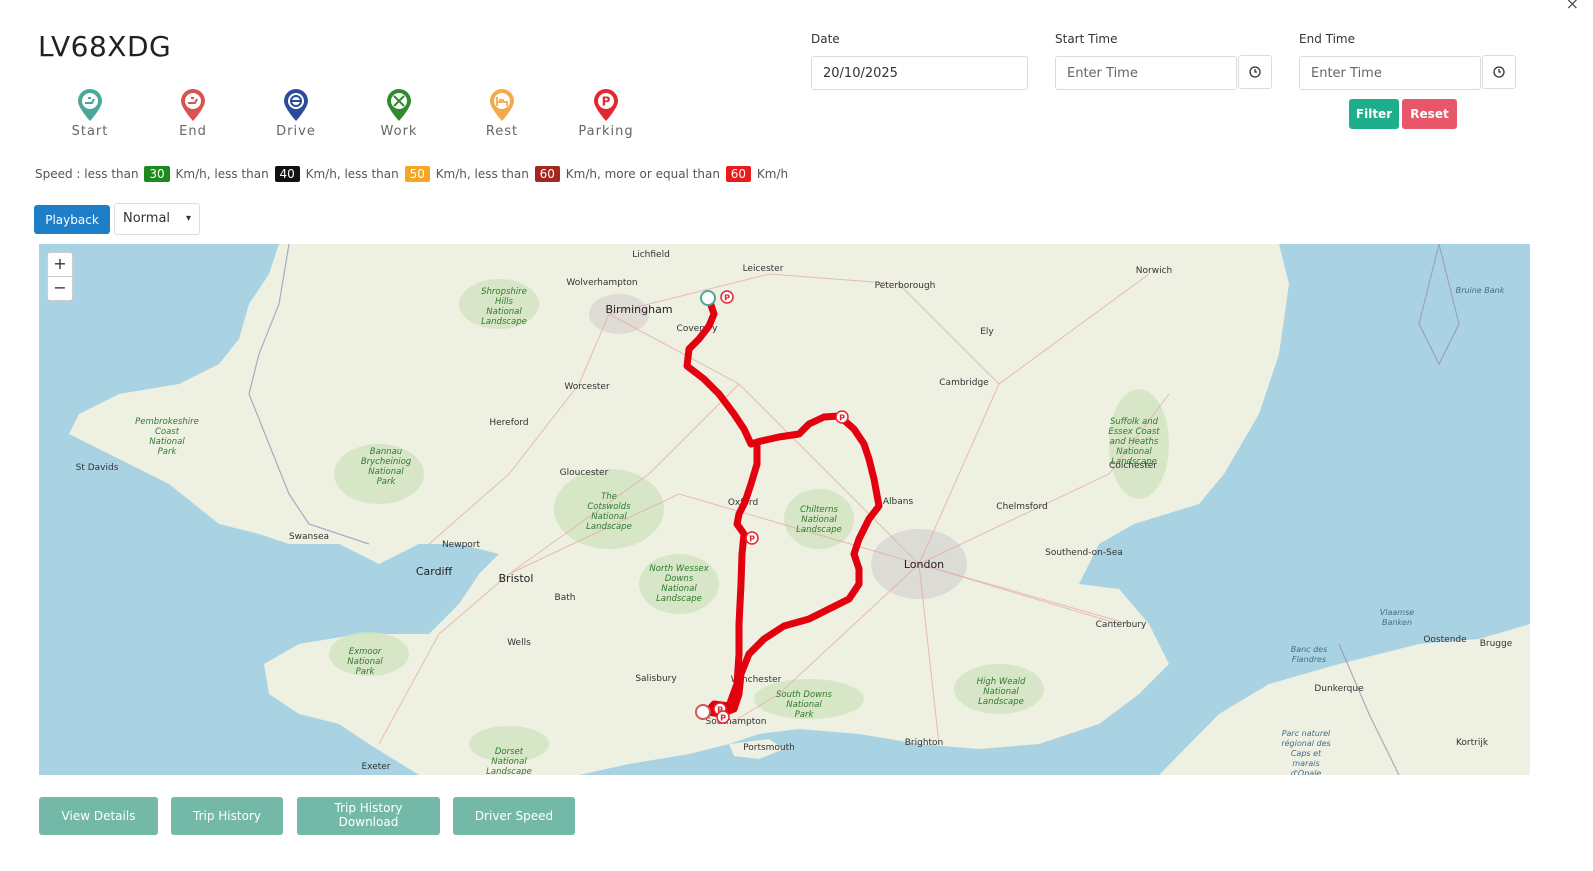  Describe the element at coordinates (1339, 689) in the screenshot. I see `place-label: Dunkerque` at that location.